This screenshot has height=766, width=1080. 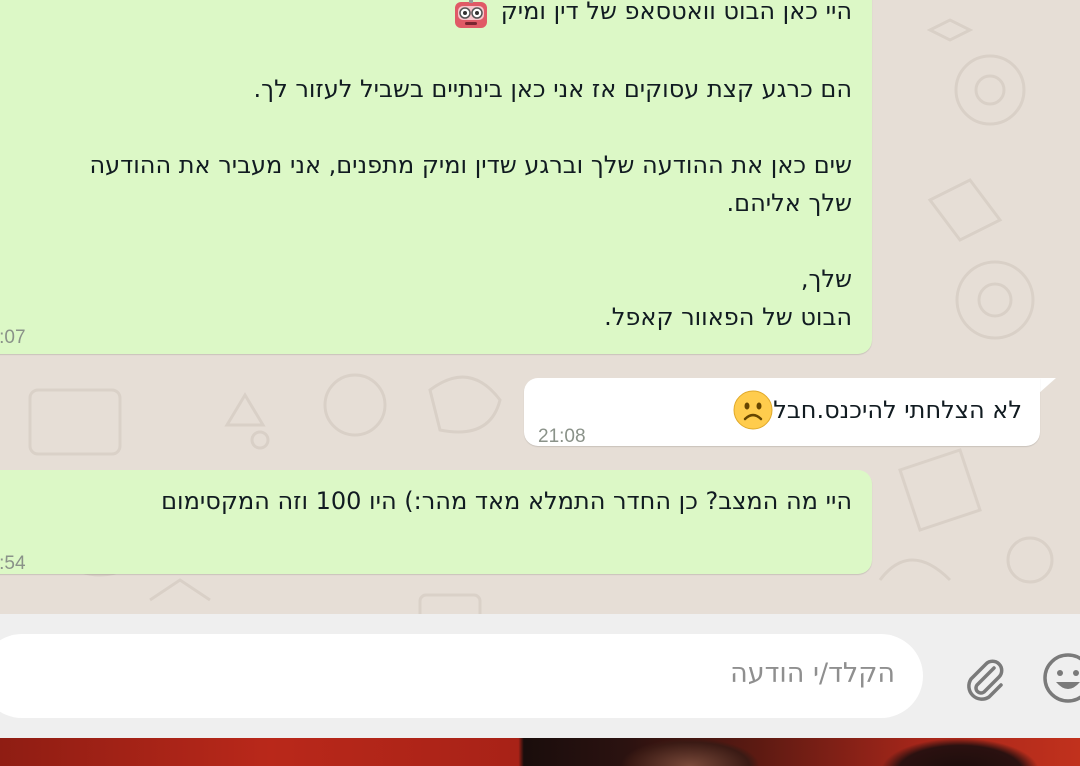 I want to click on message-timestamp: 21:07, so click(x=13, y=337).